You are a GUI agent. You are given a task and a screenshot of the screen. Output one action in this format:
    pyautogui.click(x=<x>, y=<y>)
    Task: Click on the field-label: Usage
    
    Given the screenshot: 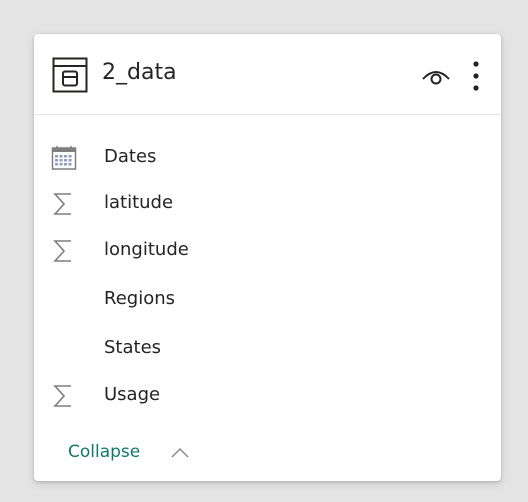 What is the action you would take?
    pyautogui.click(x=132, y=394)
    